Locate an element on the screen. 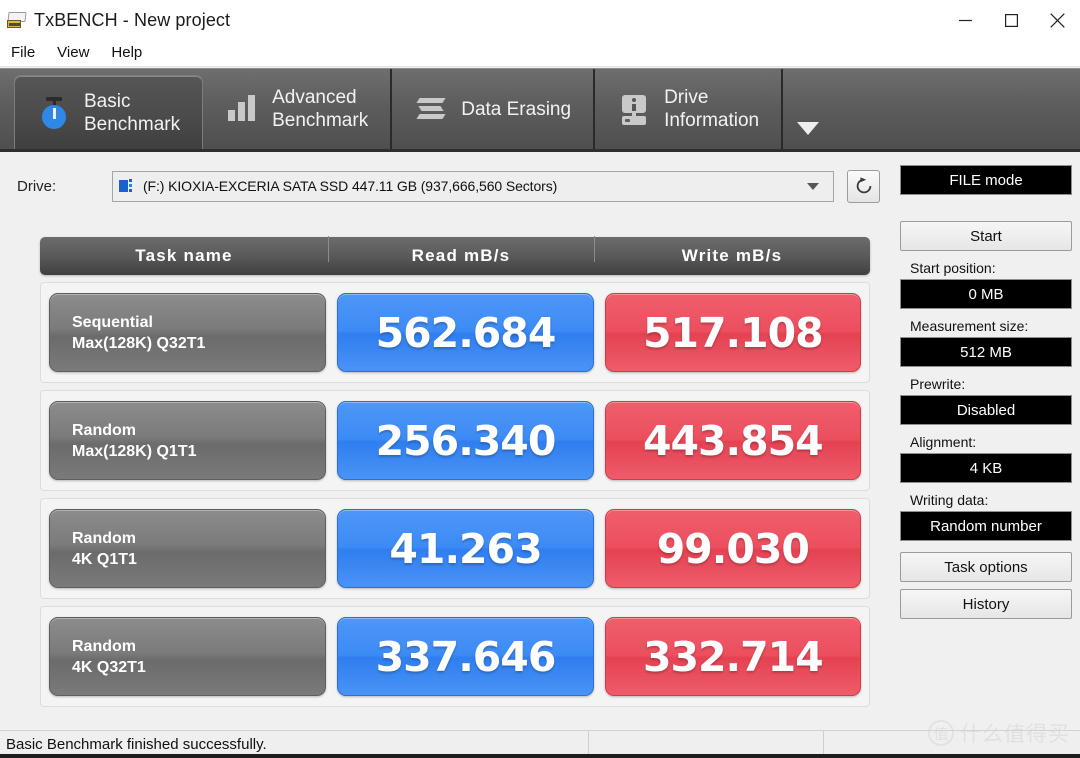 The height and width of the screenshot is (758, 1080). table-row: Random 4K Q1T1 41.263 99.030 is located at coordinates (455, 548).